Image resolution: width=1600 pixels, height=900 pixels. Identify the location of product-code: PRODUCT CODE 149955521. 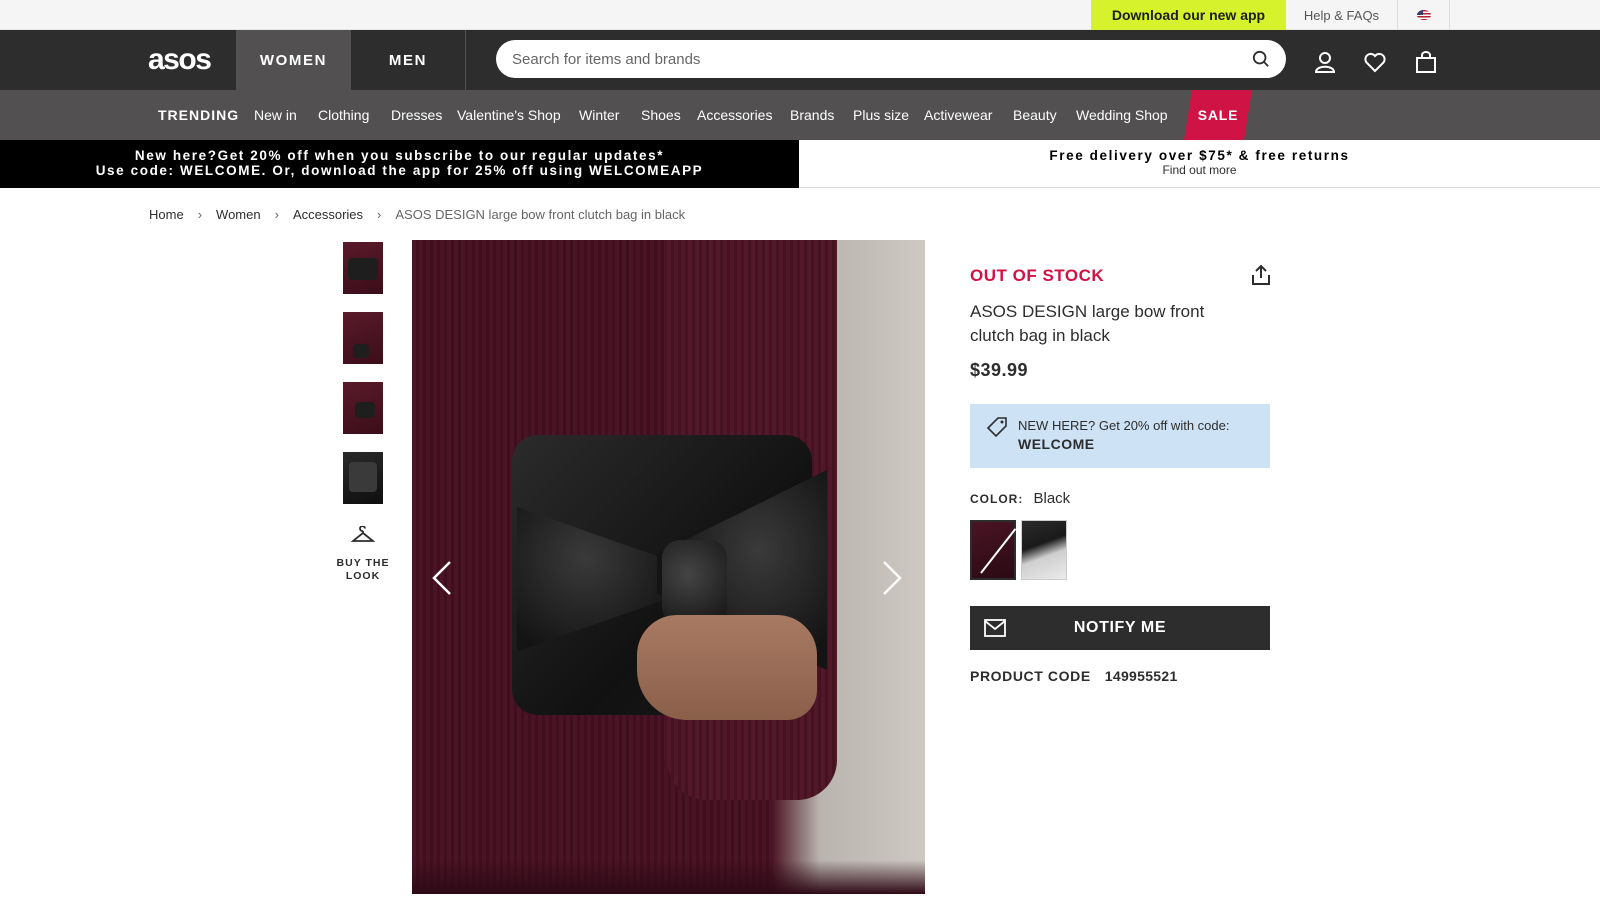
(1074, 676).